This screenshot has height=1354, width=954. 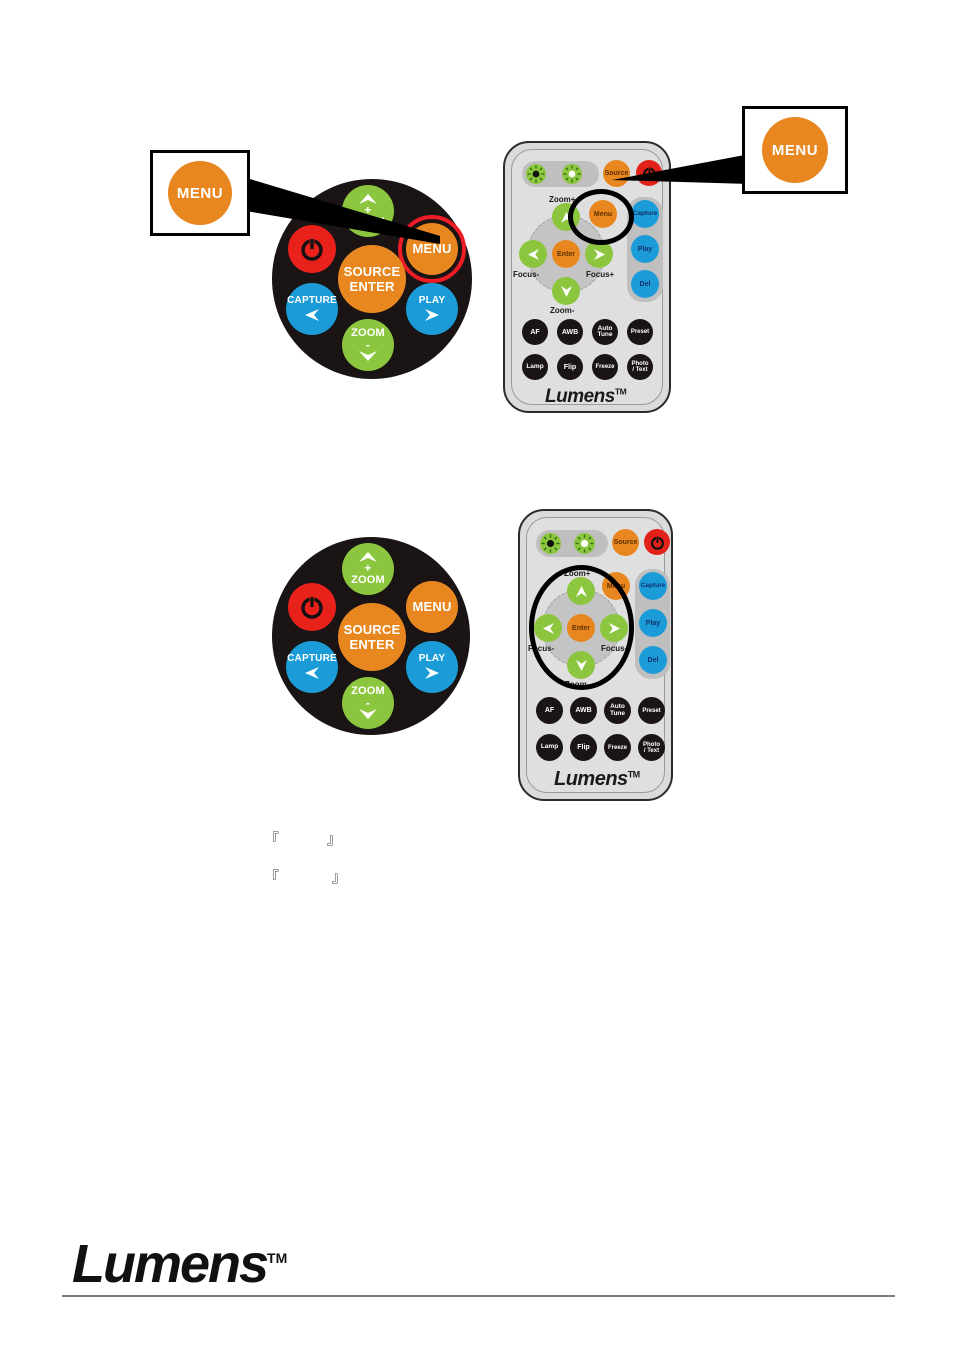 I want to click on remote-awb-label-1: AWB, so click(x=570, y=332).